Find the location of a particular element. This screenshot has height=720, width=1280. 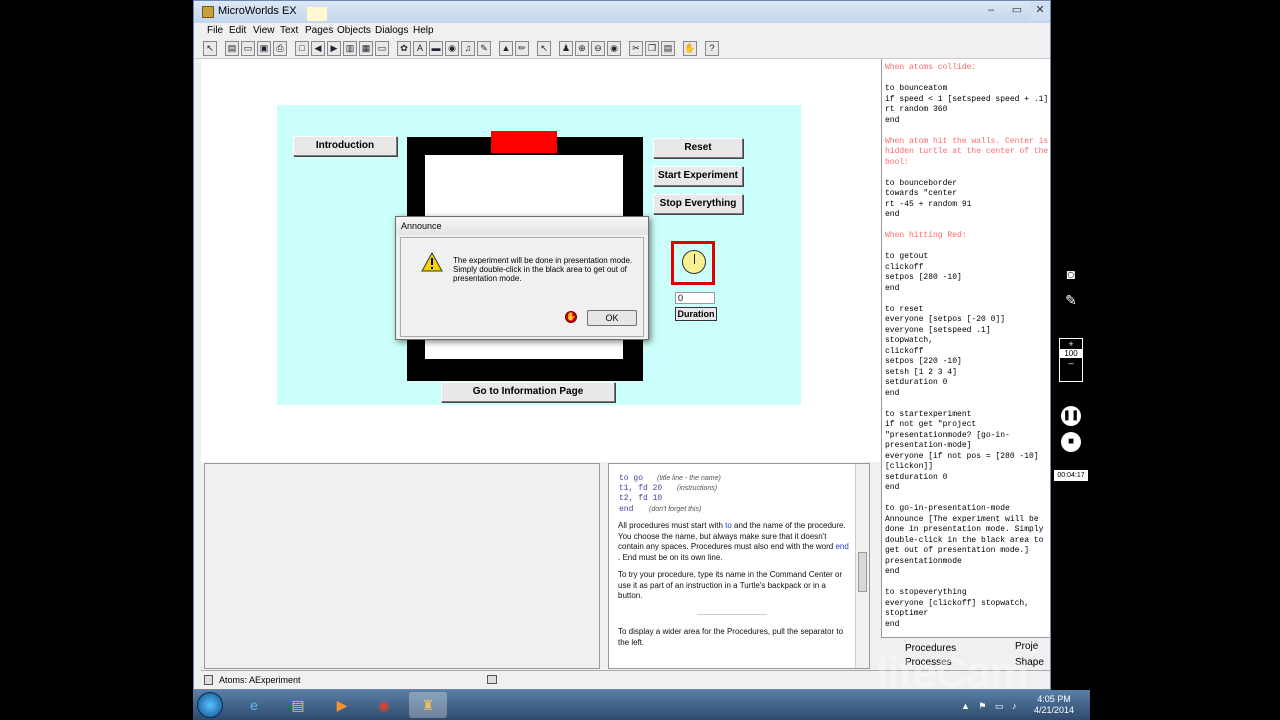

stop-record-icon: ■ is located at coordinates (1071, 442).